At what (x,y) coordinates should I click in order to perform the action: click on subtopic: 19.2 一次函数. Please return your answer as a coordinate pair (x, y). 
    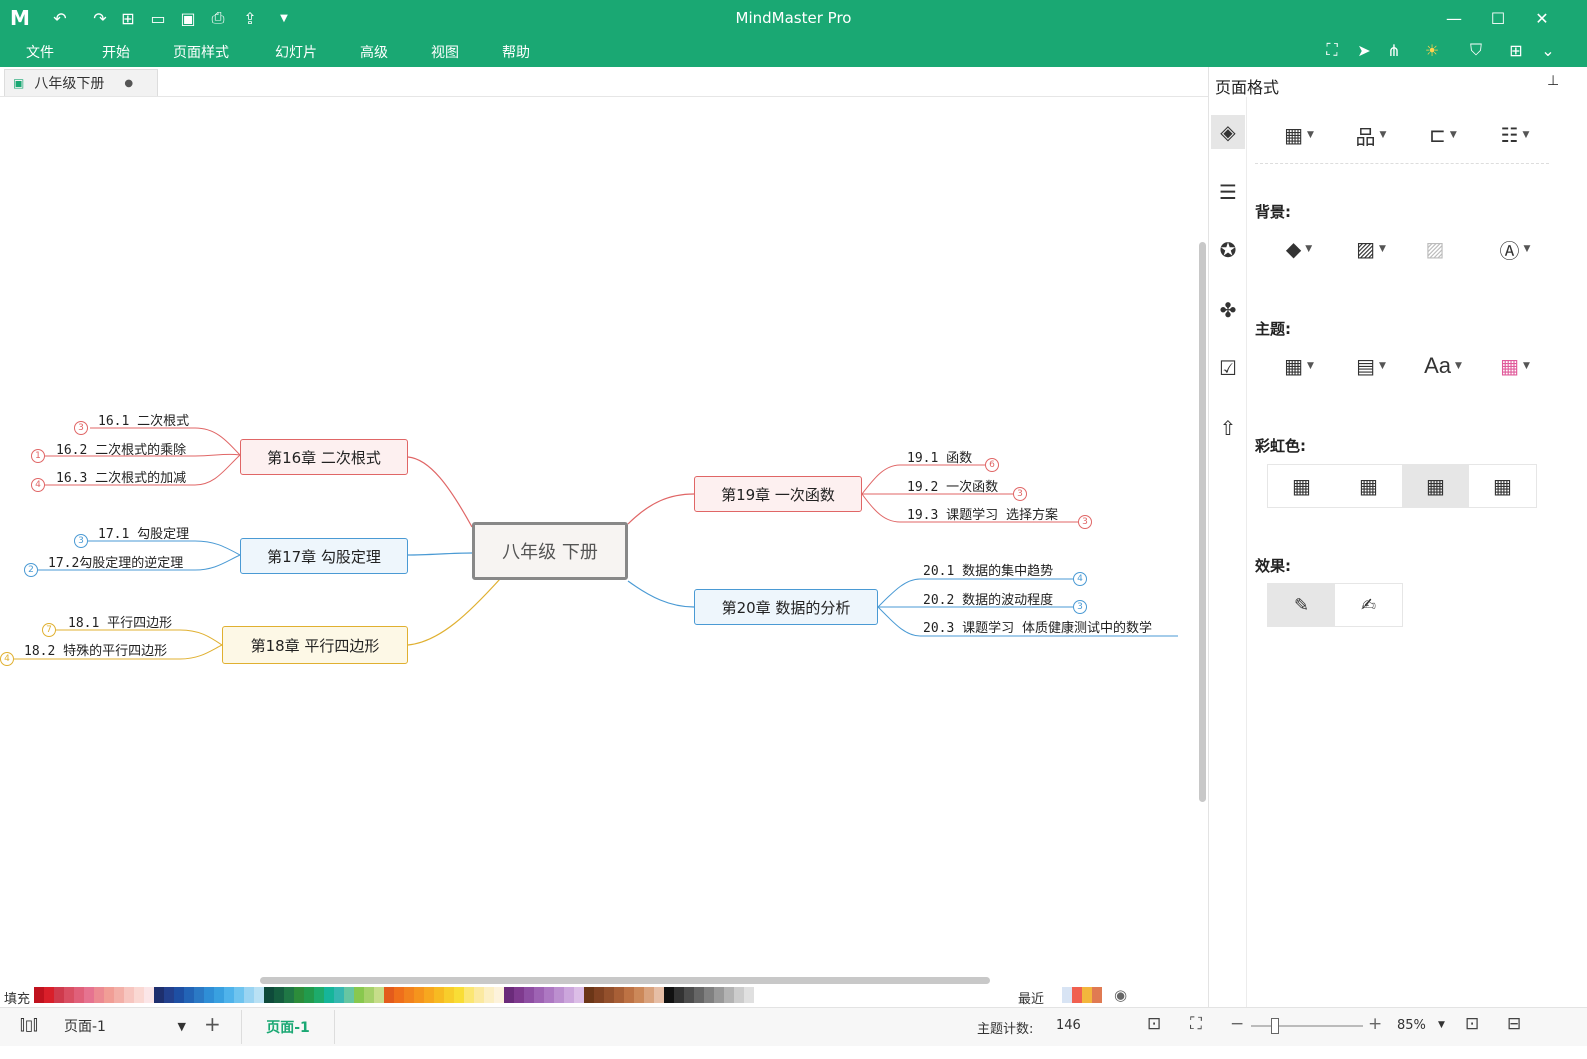
    Looking at the image, I should click on (952, 485).